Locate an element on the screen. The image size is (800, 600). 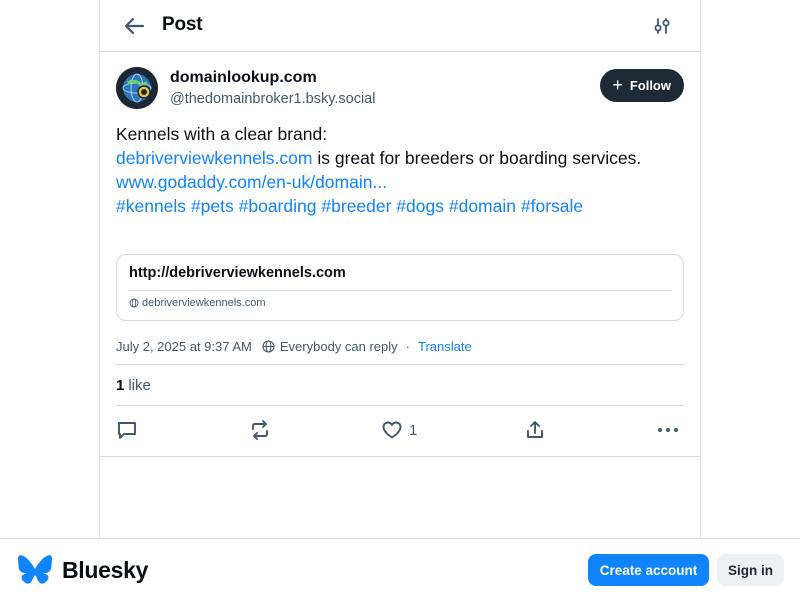
sign-in-button: Sign in is located at coordinates (750, 570).